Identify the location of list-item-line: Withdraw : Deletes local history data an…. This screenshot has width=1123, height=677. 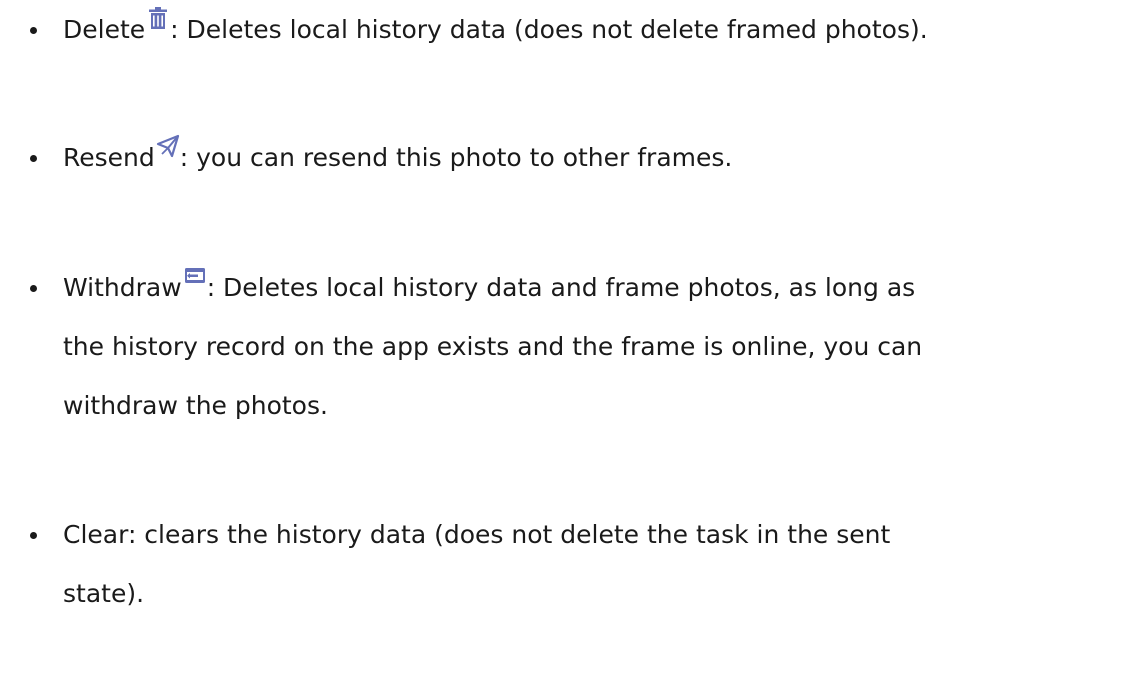
(489, 285).